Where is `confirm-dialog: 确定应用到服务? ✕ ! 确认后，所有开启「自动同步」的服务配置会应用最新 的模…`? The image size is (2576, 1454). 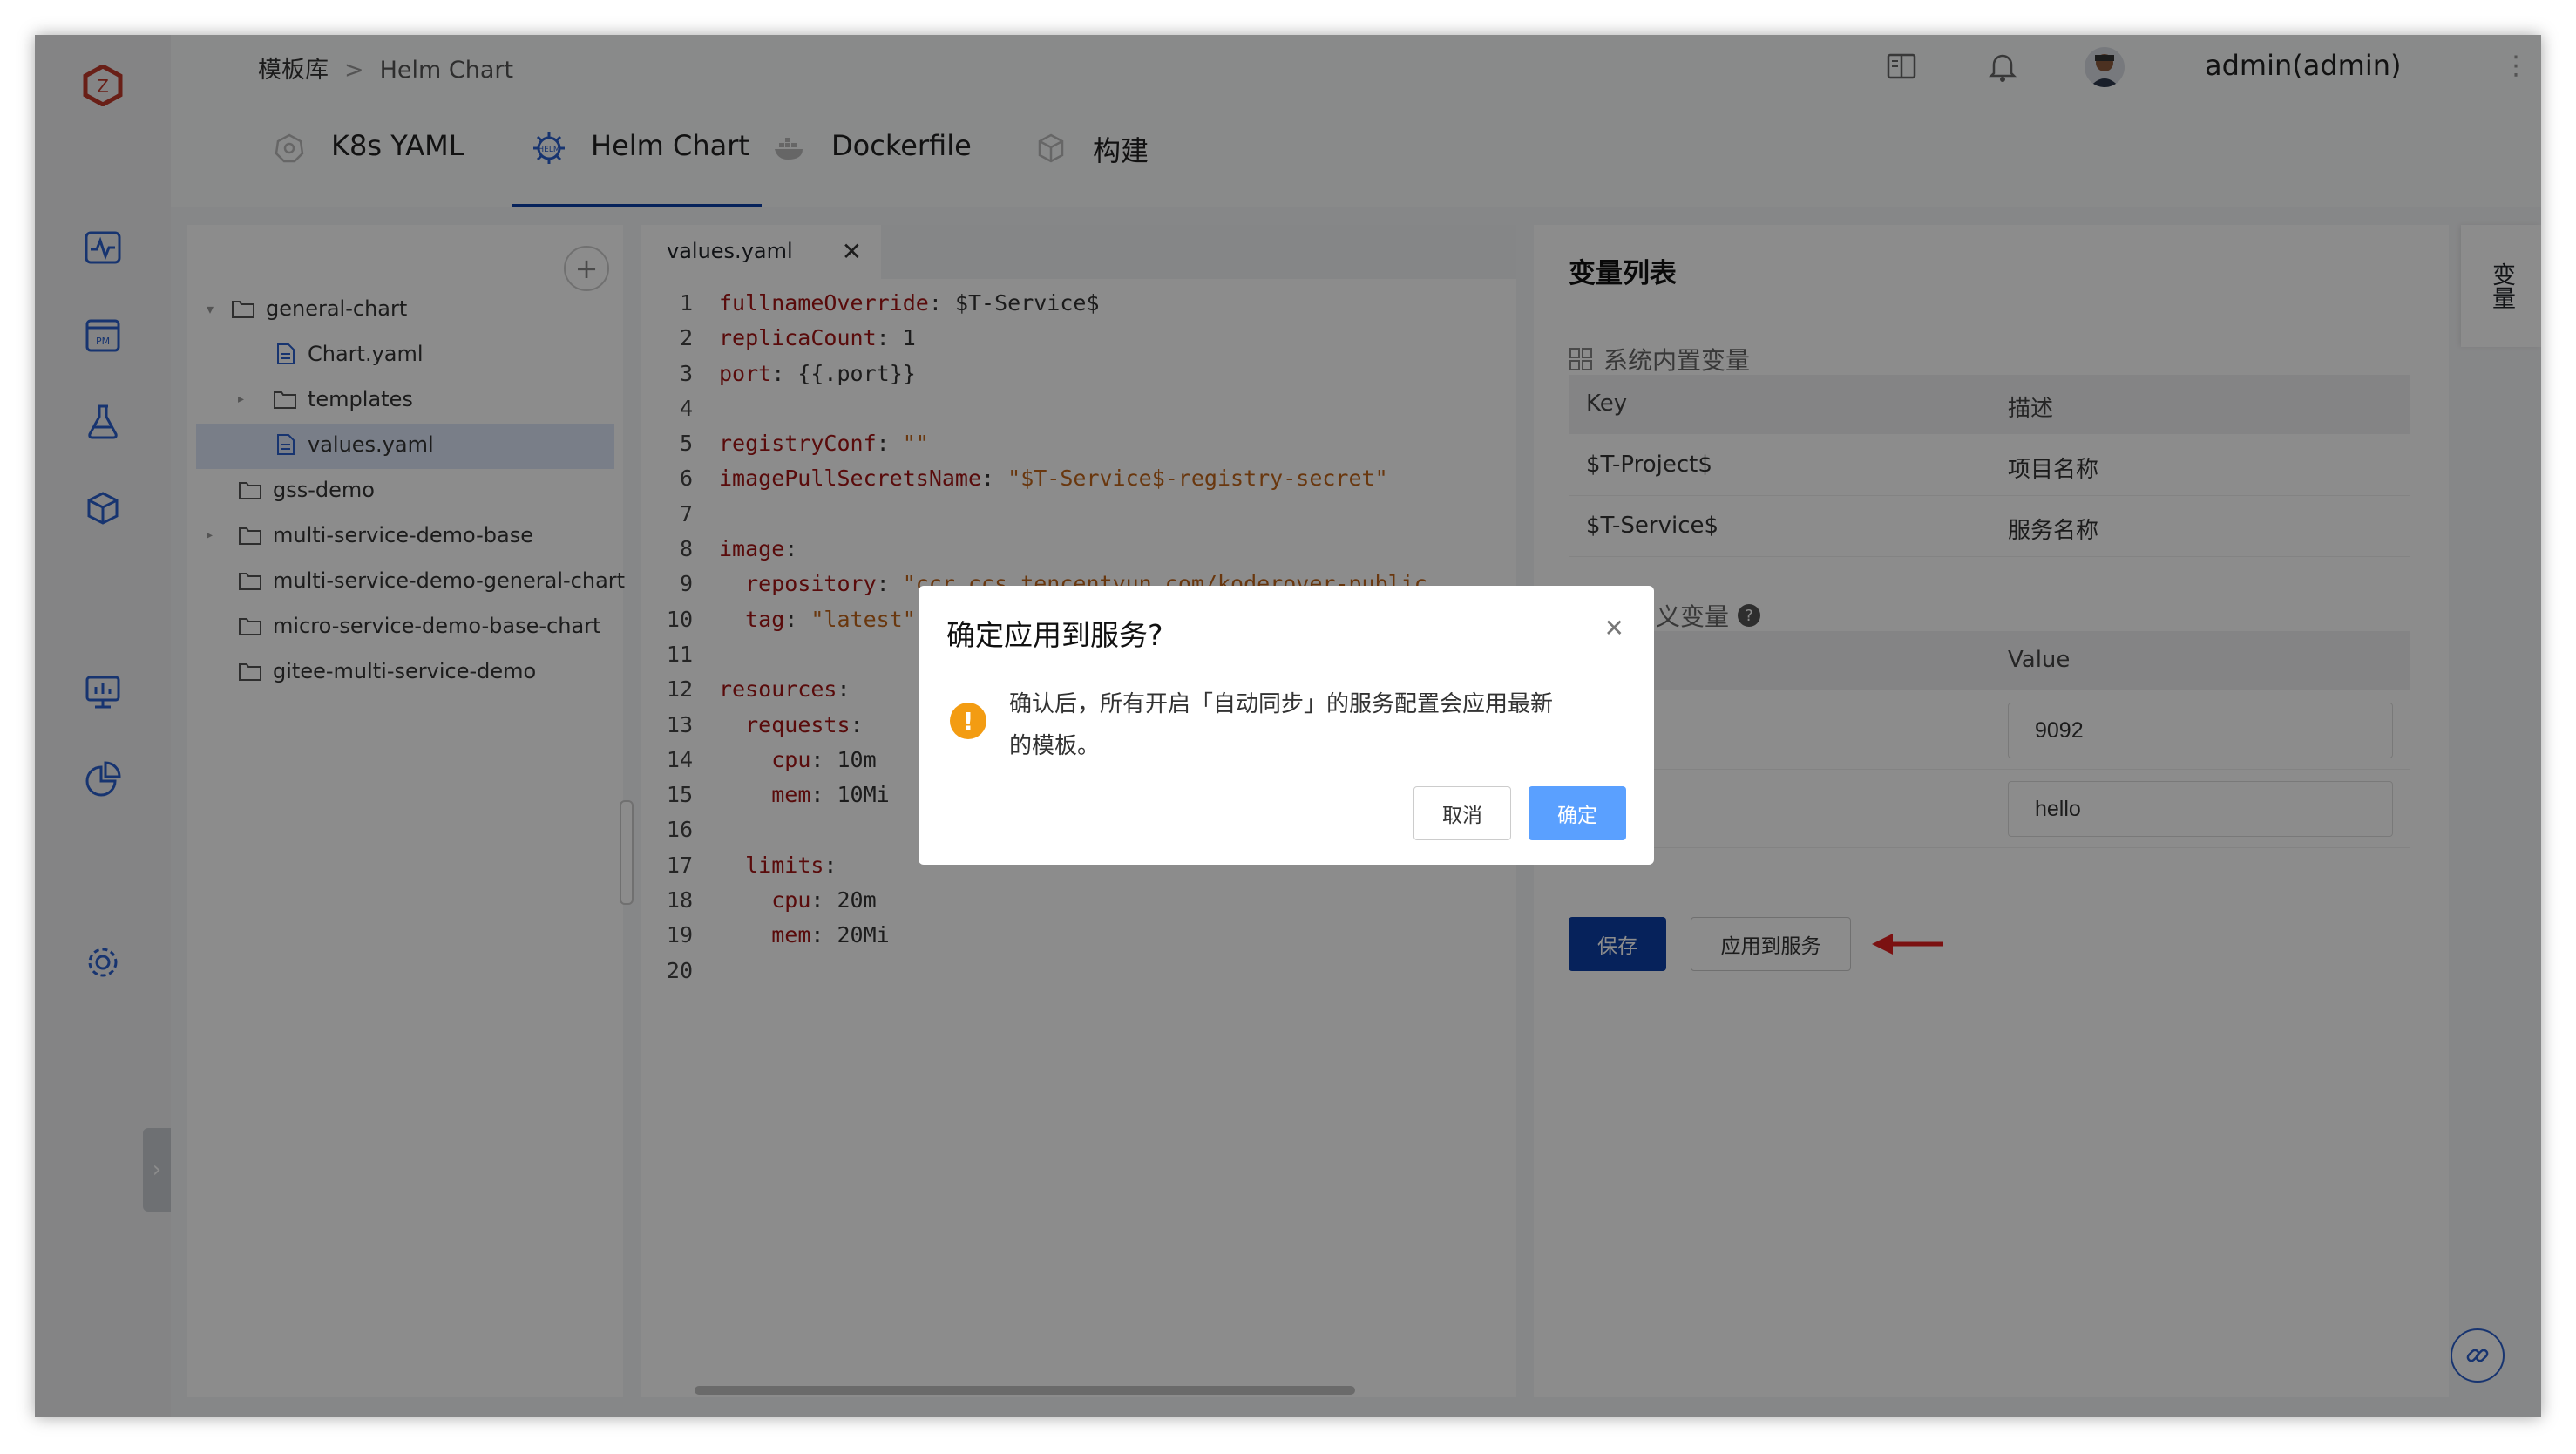
confirm-dialog: 确定应用到服务? ✕ ! 确认后，所有开启「自动同步」的服务配置会应用最新 的模… is located at coordinates (1287, 725).